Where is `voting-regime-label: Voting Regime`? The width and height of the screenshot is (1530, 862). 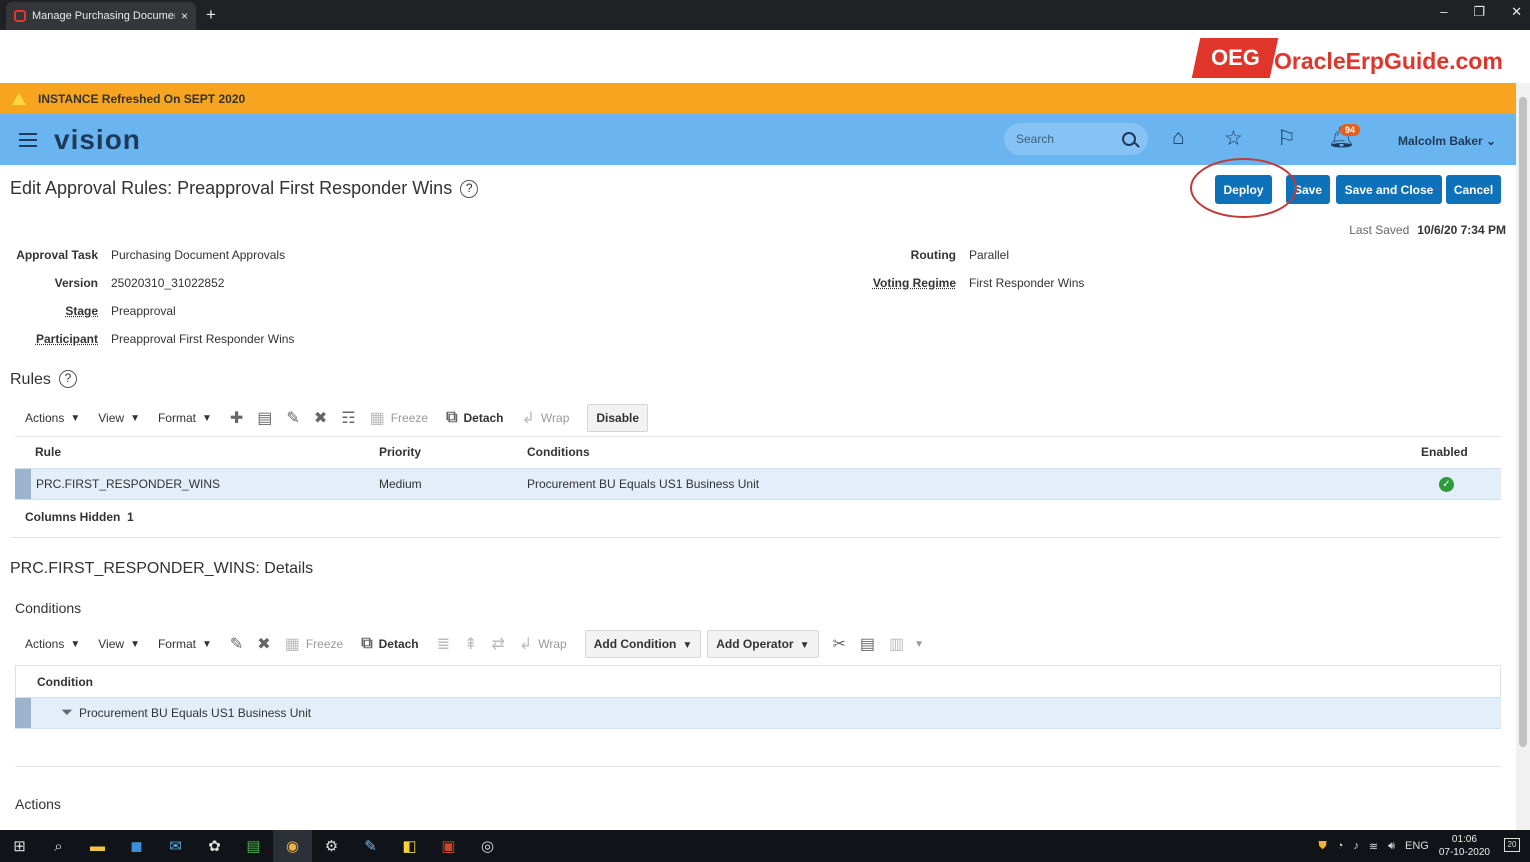 voting-regime-label: Voting Regime is located at coordinates (898, 283).